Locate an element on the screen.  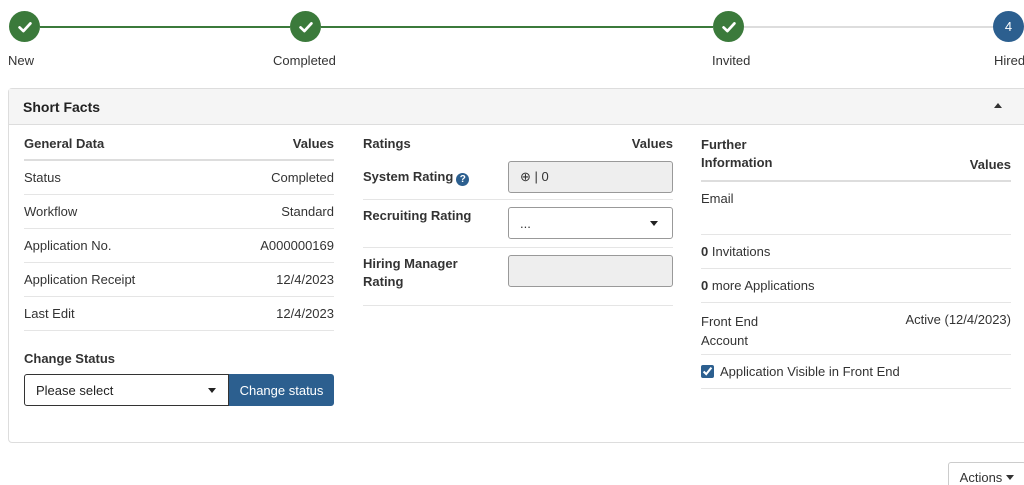
step-invited-check-icon is located at coordinates (728, 26).